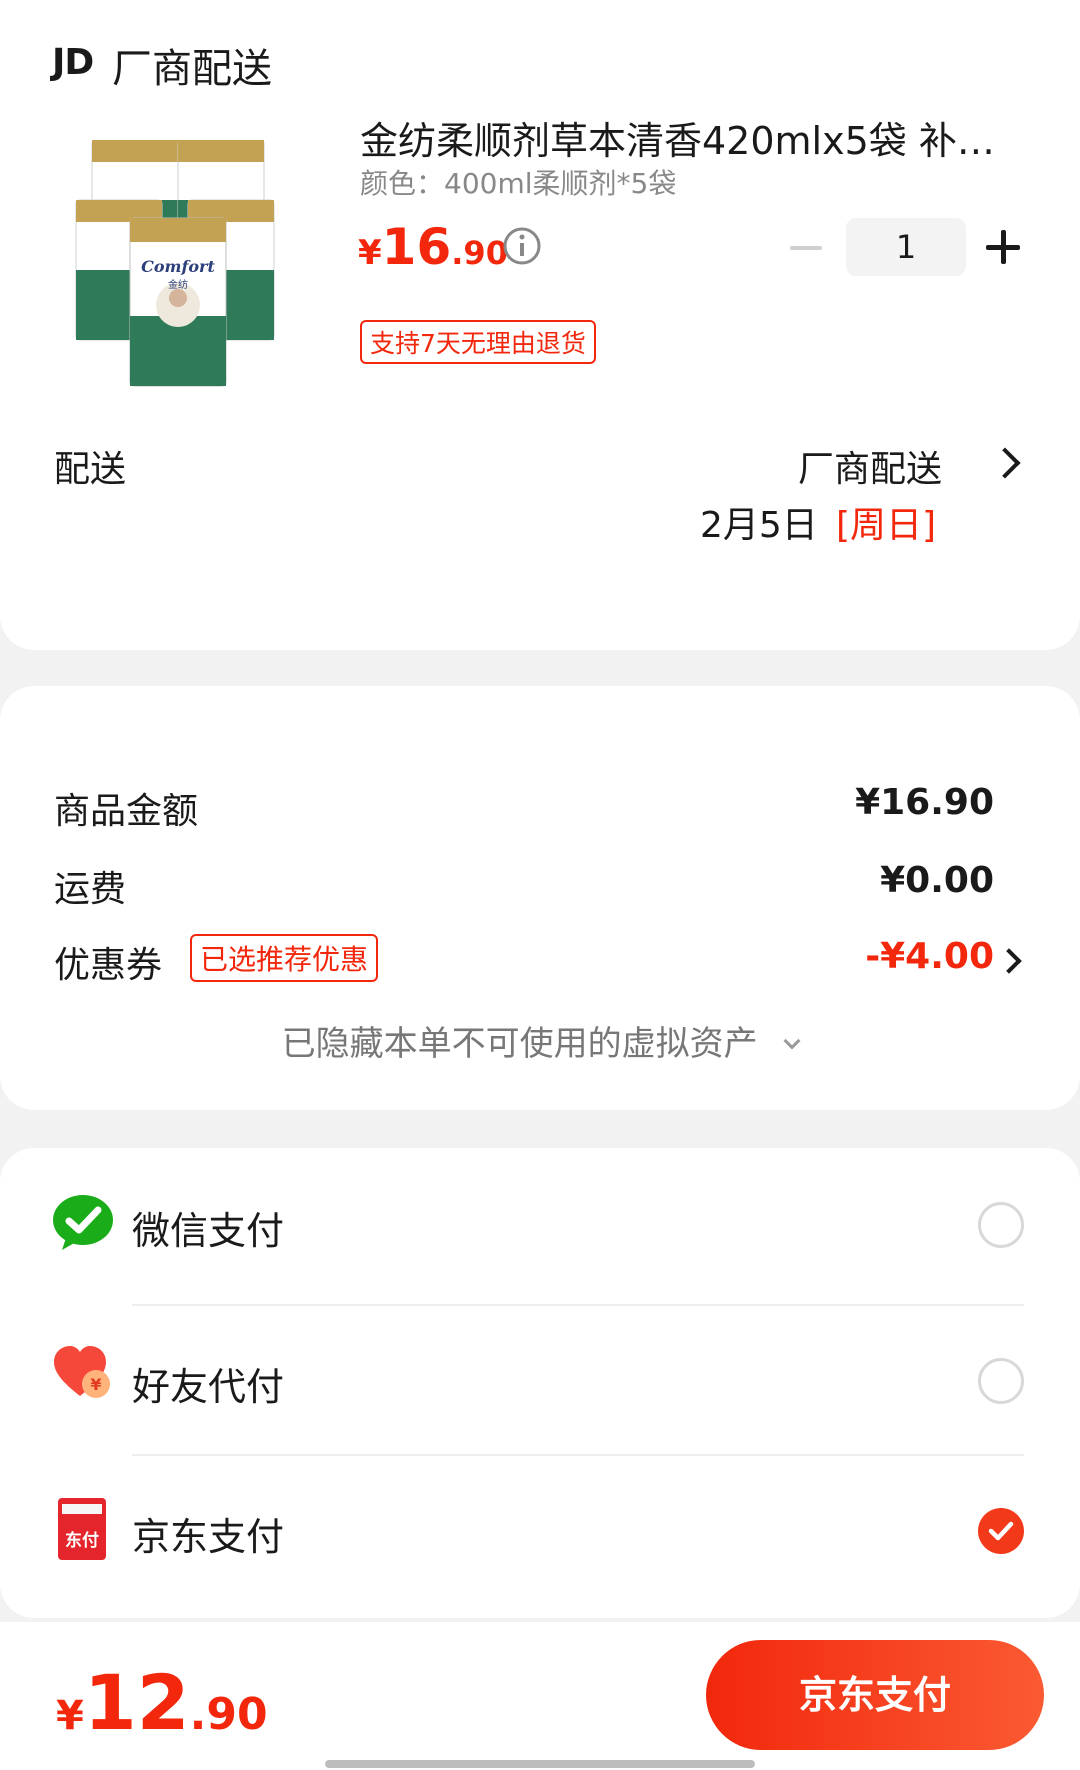 Image resolution: width=1080 pixels, height=1770 pixels. Describe the element at coordinates (178, 266) in the screenshot. I see `svg-text: Comfort` at that location.